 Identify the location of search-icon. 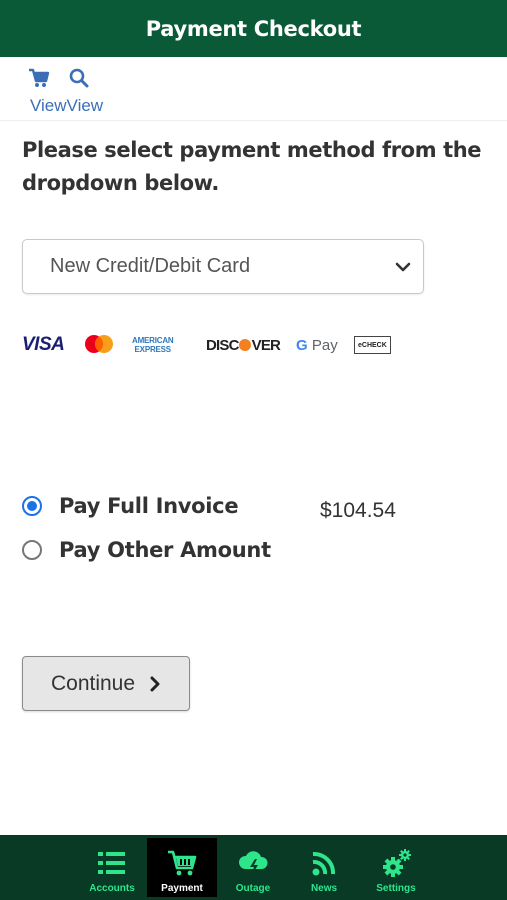
(79, 78).